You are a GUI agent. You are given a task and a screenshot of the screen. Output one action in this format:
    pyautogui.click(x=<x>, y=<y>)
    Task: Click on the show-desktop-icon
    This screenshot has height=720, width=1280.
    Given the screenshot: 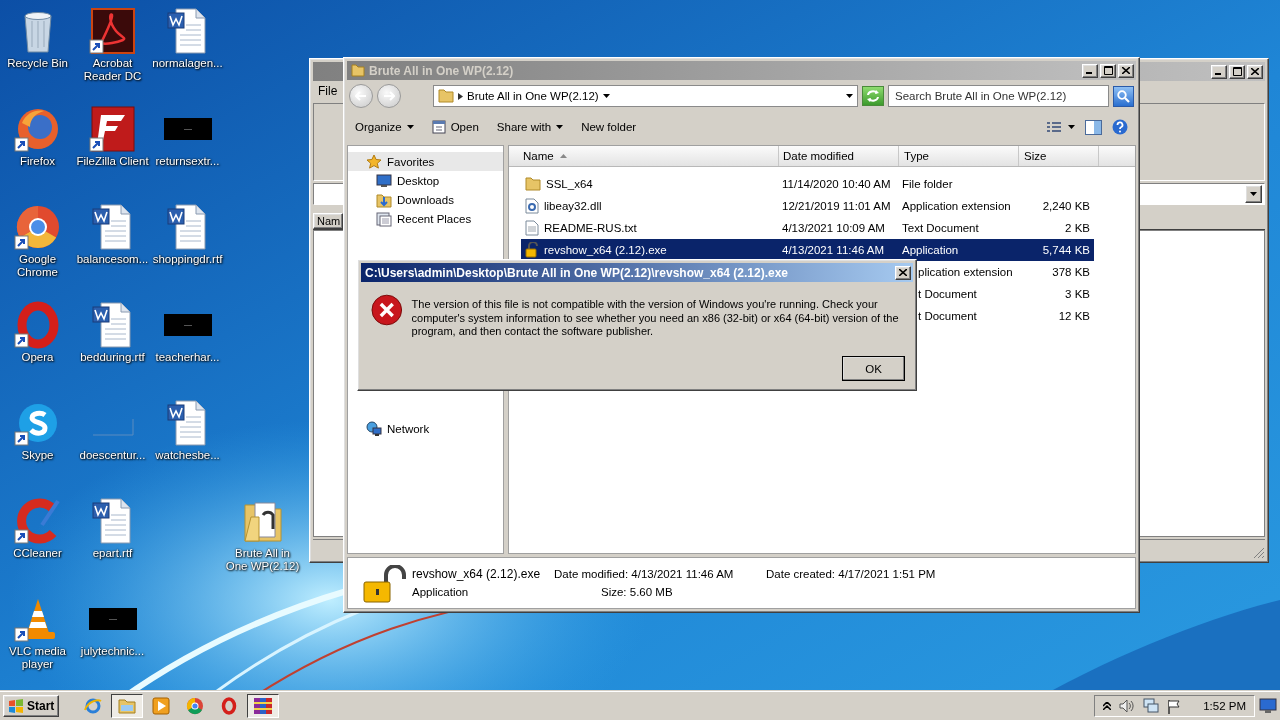 What is the action you would take?
    pyautogui.click(x=1268, y=706)
    